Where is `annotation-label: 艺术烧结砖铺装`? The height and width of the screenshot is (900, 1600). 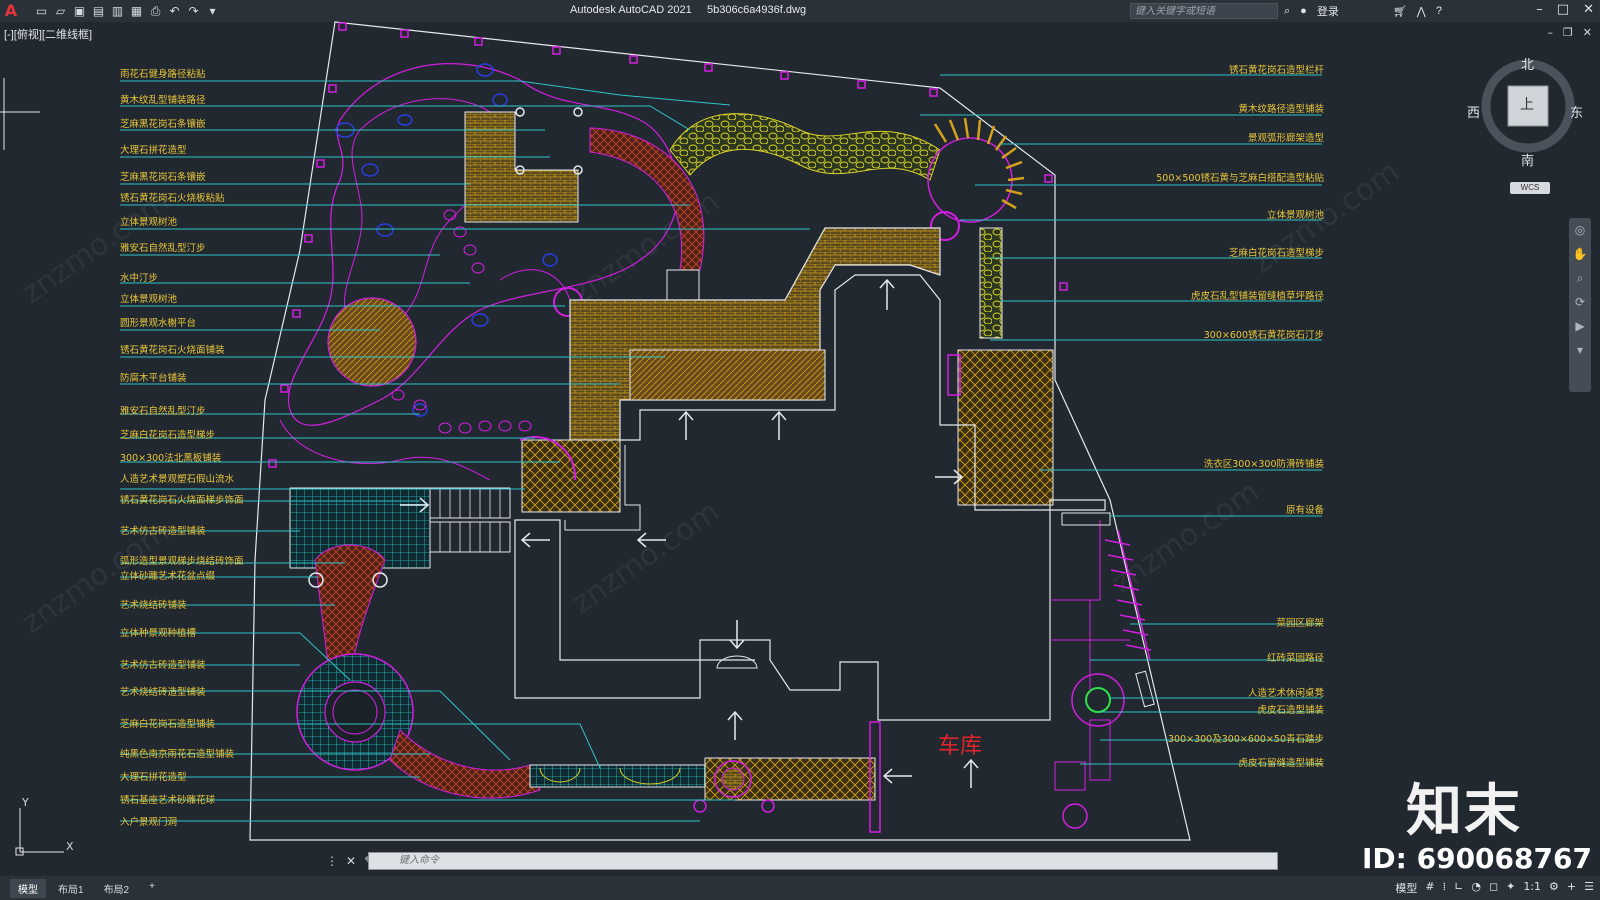 annotation-label: 艺术烧结砖铺装 is located at coordinates (153, 605).